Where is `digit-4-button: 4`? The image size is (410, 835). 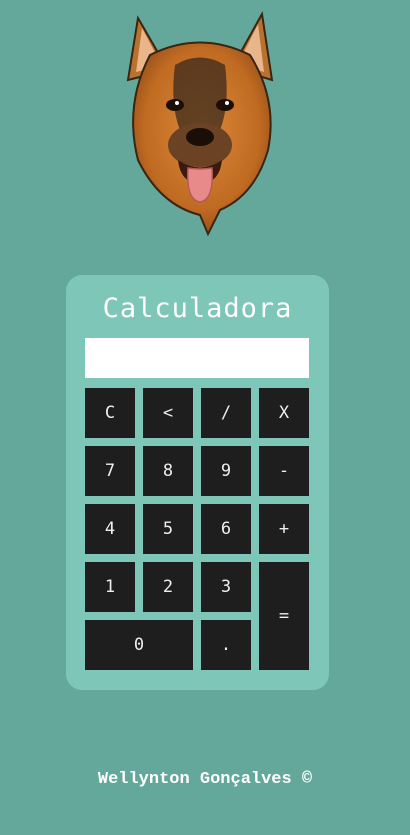
digit-4-button: 4 is located at coordinates (110, 529).